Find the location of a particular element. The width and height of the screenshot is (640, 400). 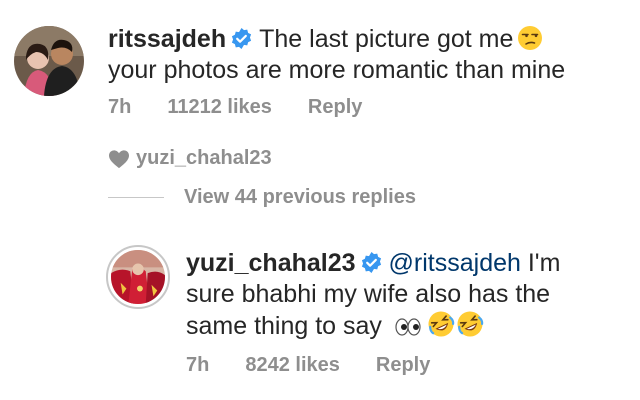

reply-meta: 7h 8242 likes Reply is located at coordinates (308, 365).